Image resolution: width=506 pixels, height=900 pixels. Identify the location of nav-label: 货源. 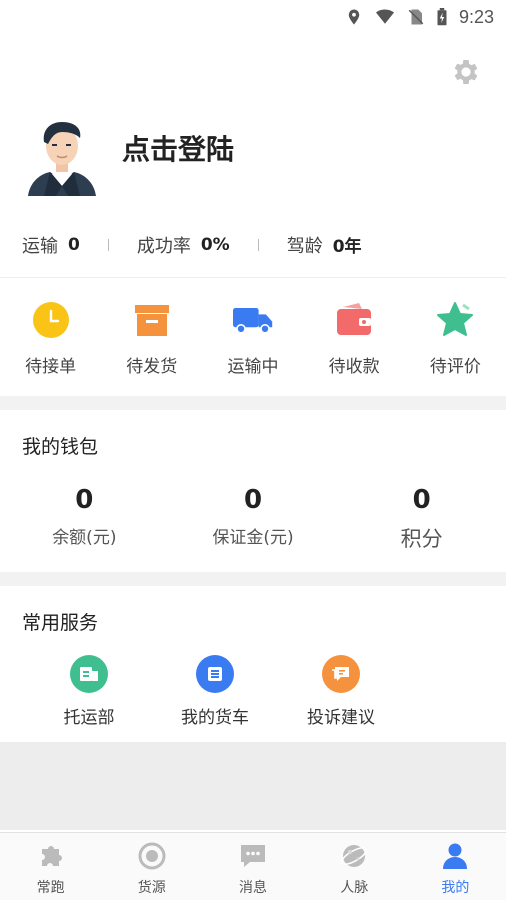
(151, 888).